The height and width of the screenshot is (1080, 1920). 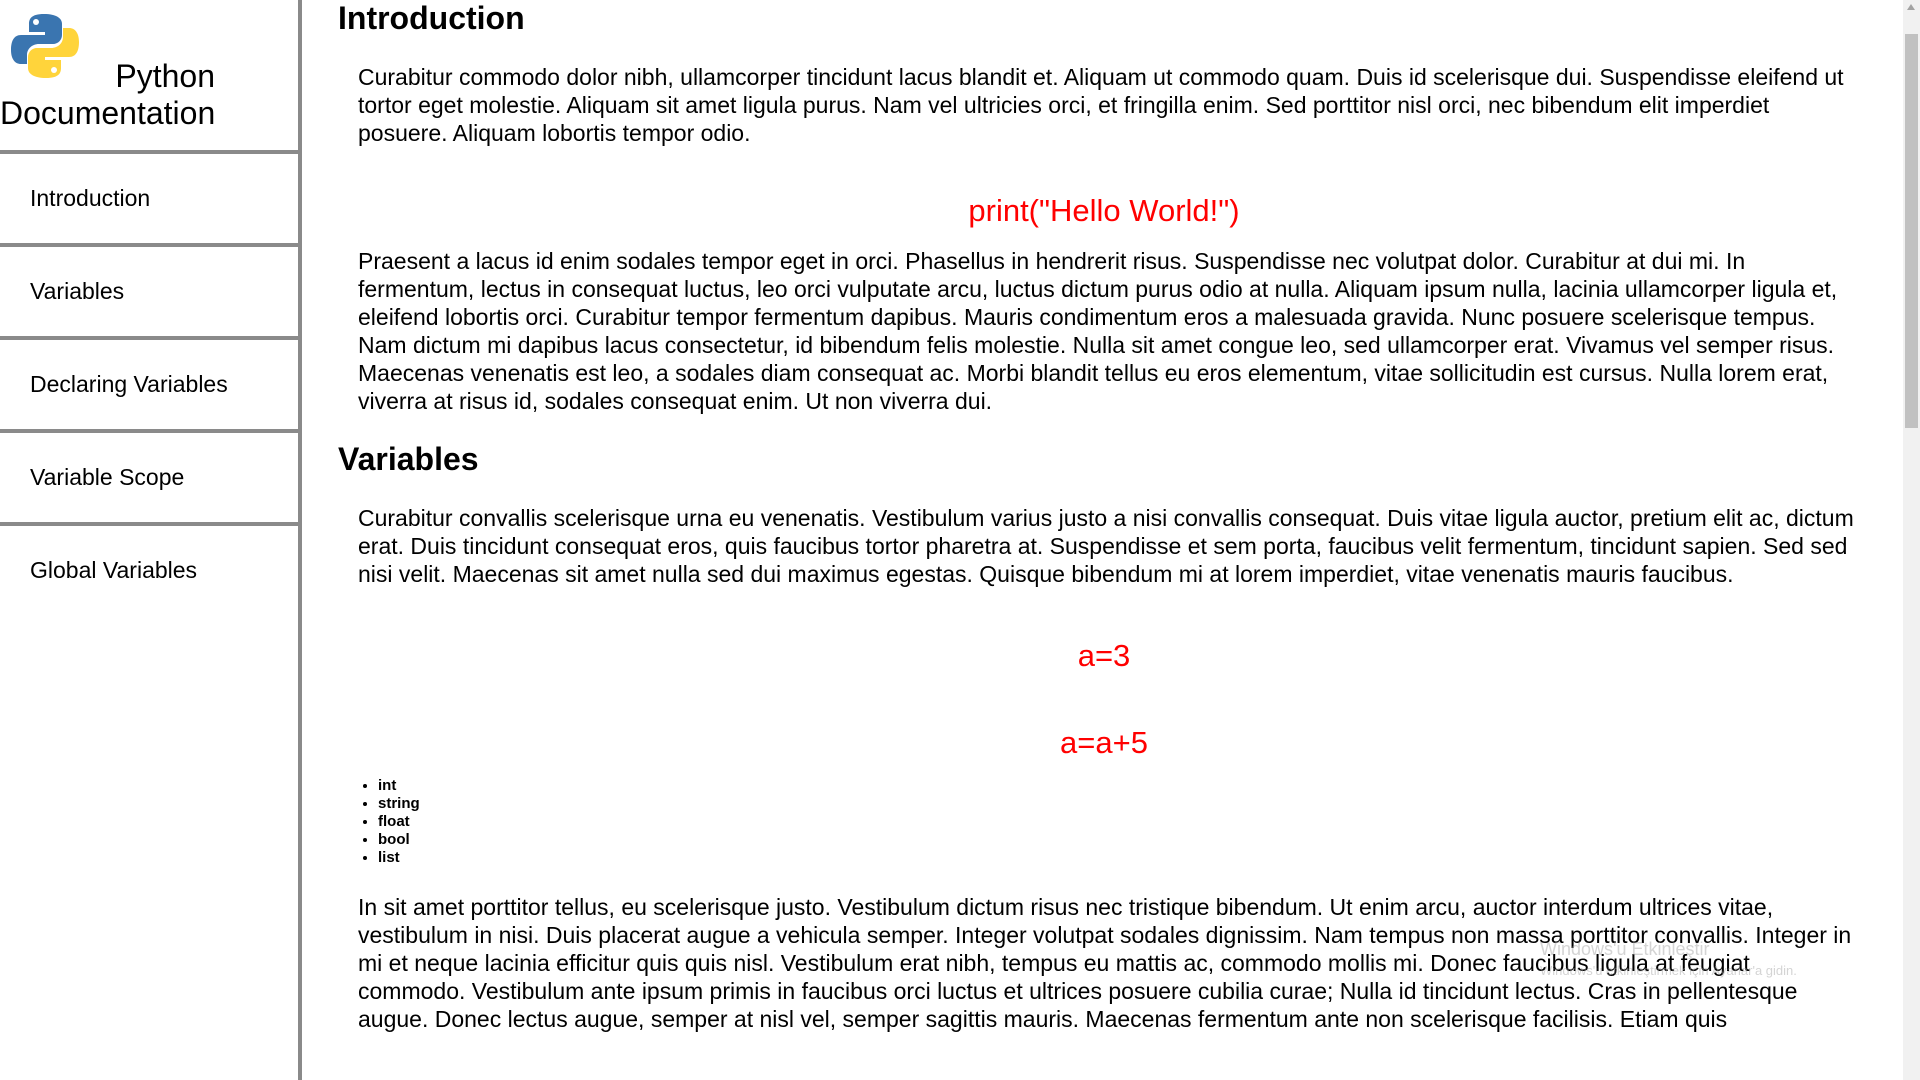 What do you see at coordinates (1114, 786) in the screenshot?
I see `list-item: int` at bounding box center [1114, 786].